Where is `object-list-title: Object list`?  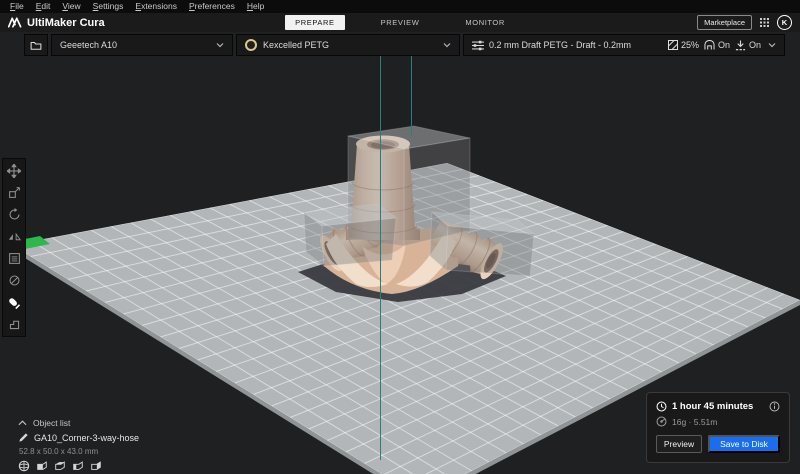
object-list-title: Object list is located at coordinates (52, 423).